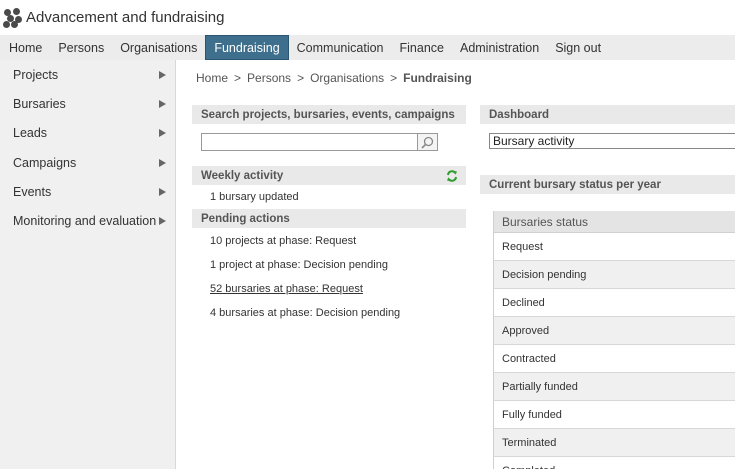  I want to click on sidebar-item-bursaries: Bursaries, so click(87, 103).